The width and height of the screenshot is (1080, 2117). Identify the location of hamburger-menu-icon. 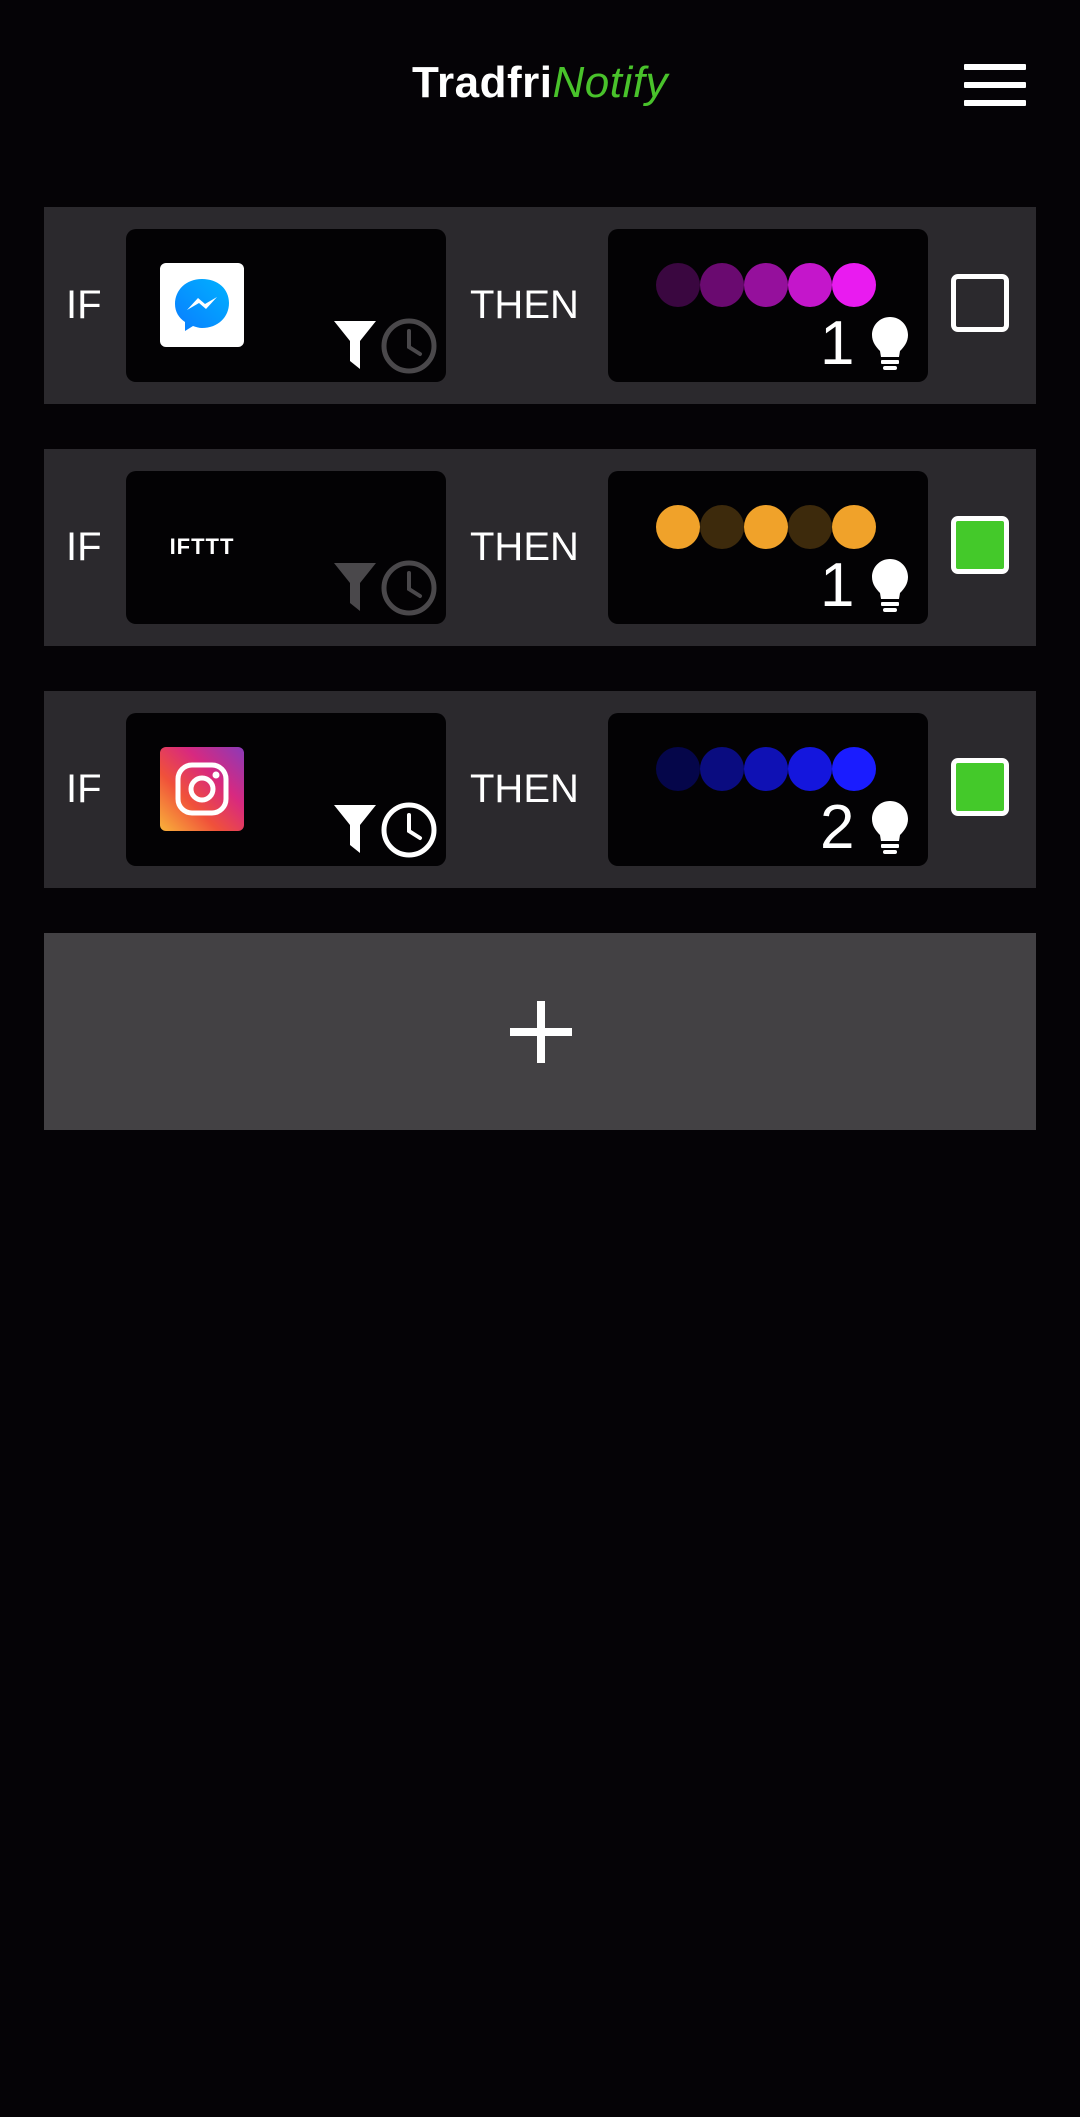
(995, 85).